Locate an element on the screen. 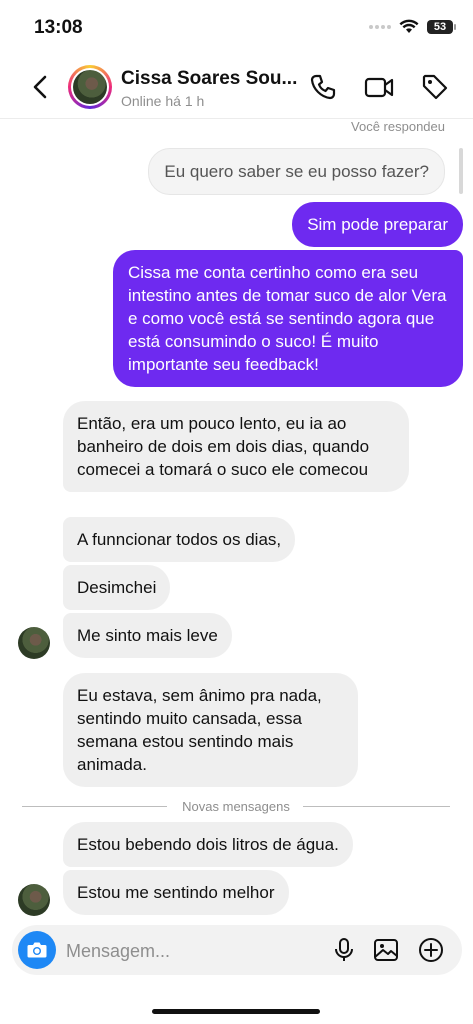  status-indicators: 53 is located at coordinates (412, 26).